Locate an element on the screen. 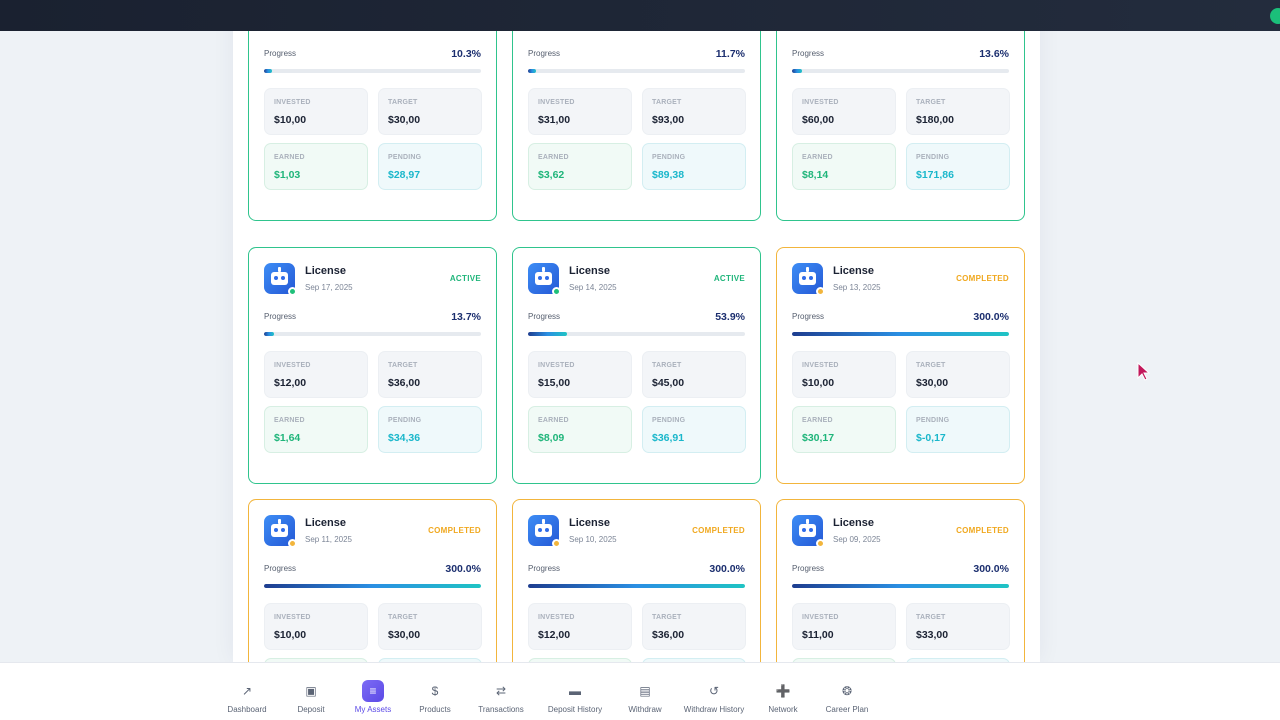 Image resolution: width=1280 pixels, height=720 pixels. earned-box: EARNED $1,64 is located at coordinates (316, 429).